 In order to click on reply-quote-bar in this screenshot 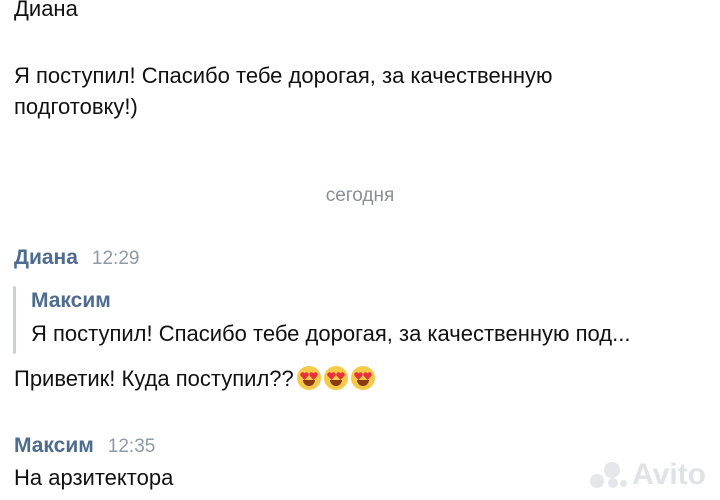, I will do `click(14, 320)`.